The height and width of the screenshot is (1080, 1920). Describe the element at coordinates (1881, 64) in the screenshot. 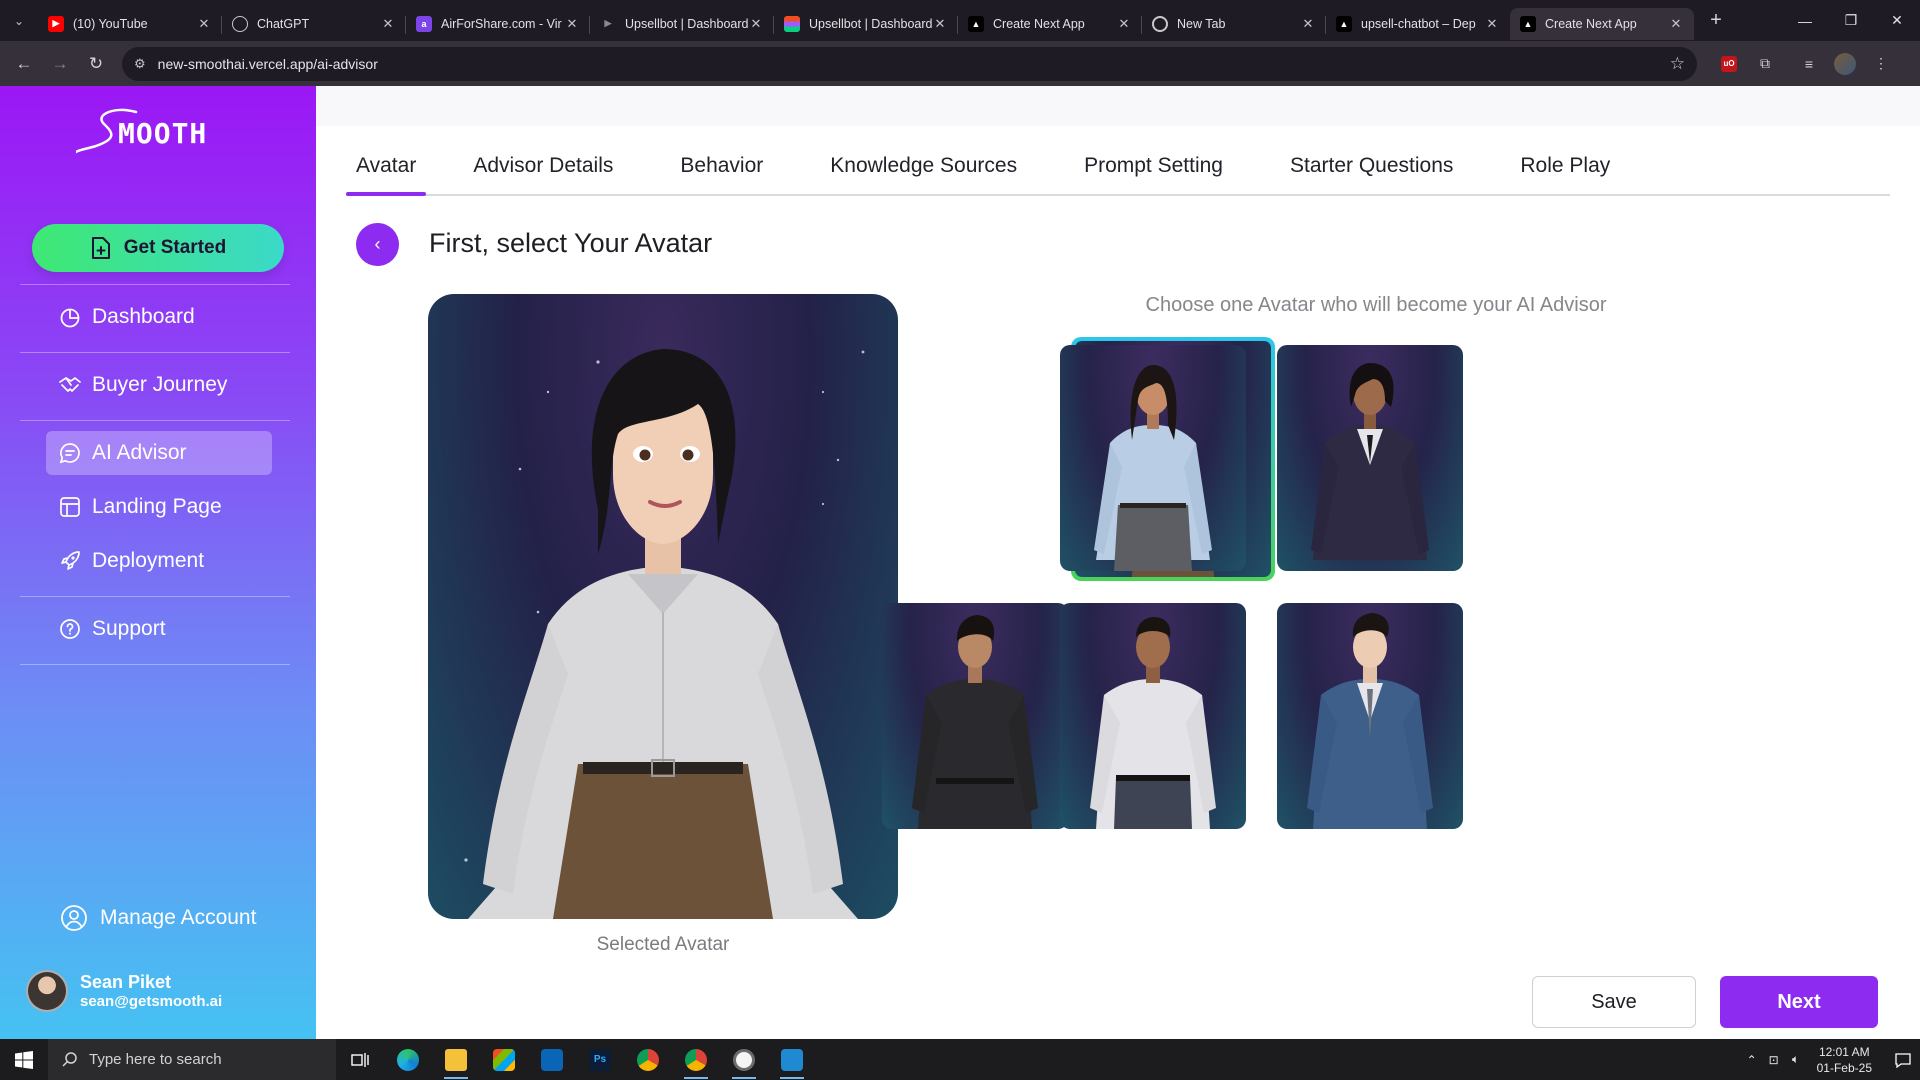

I see `kebab-menu-icon: ⋮` at that location.